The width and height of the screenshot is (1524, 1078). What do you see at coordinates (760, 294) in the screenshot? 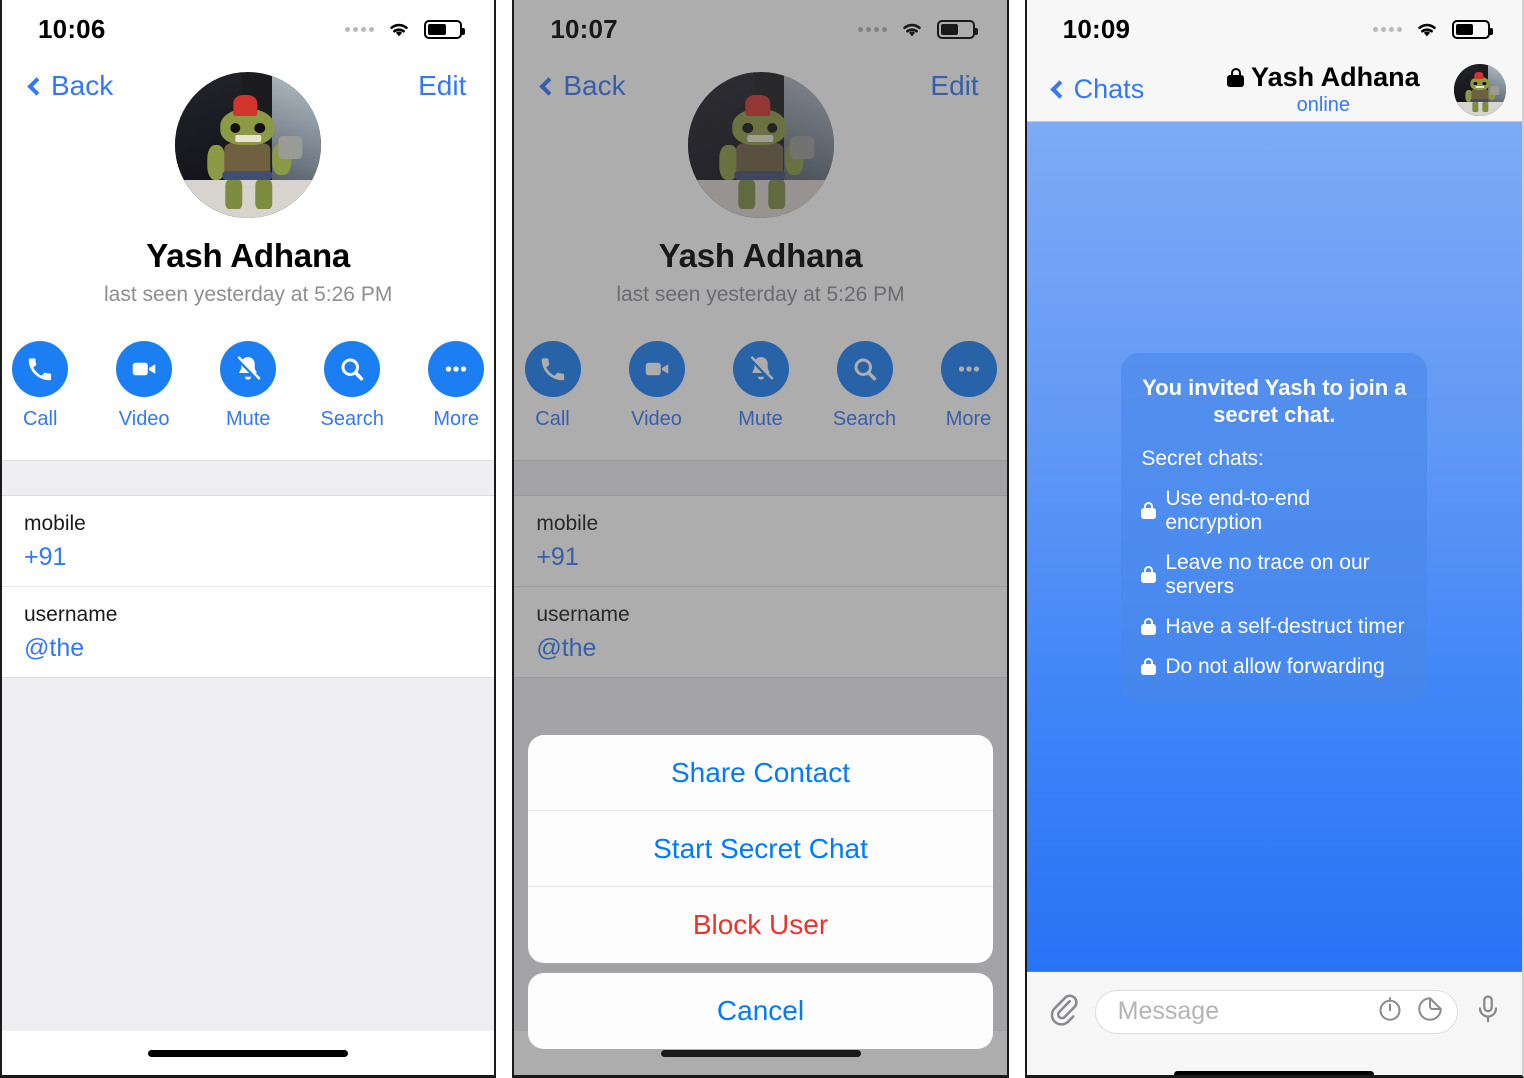
I see `contact-last-seen: last seen yesterday at 5:26 PM` at bounding box center [760, 294].